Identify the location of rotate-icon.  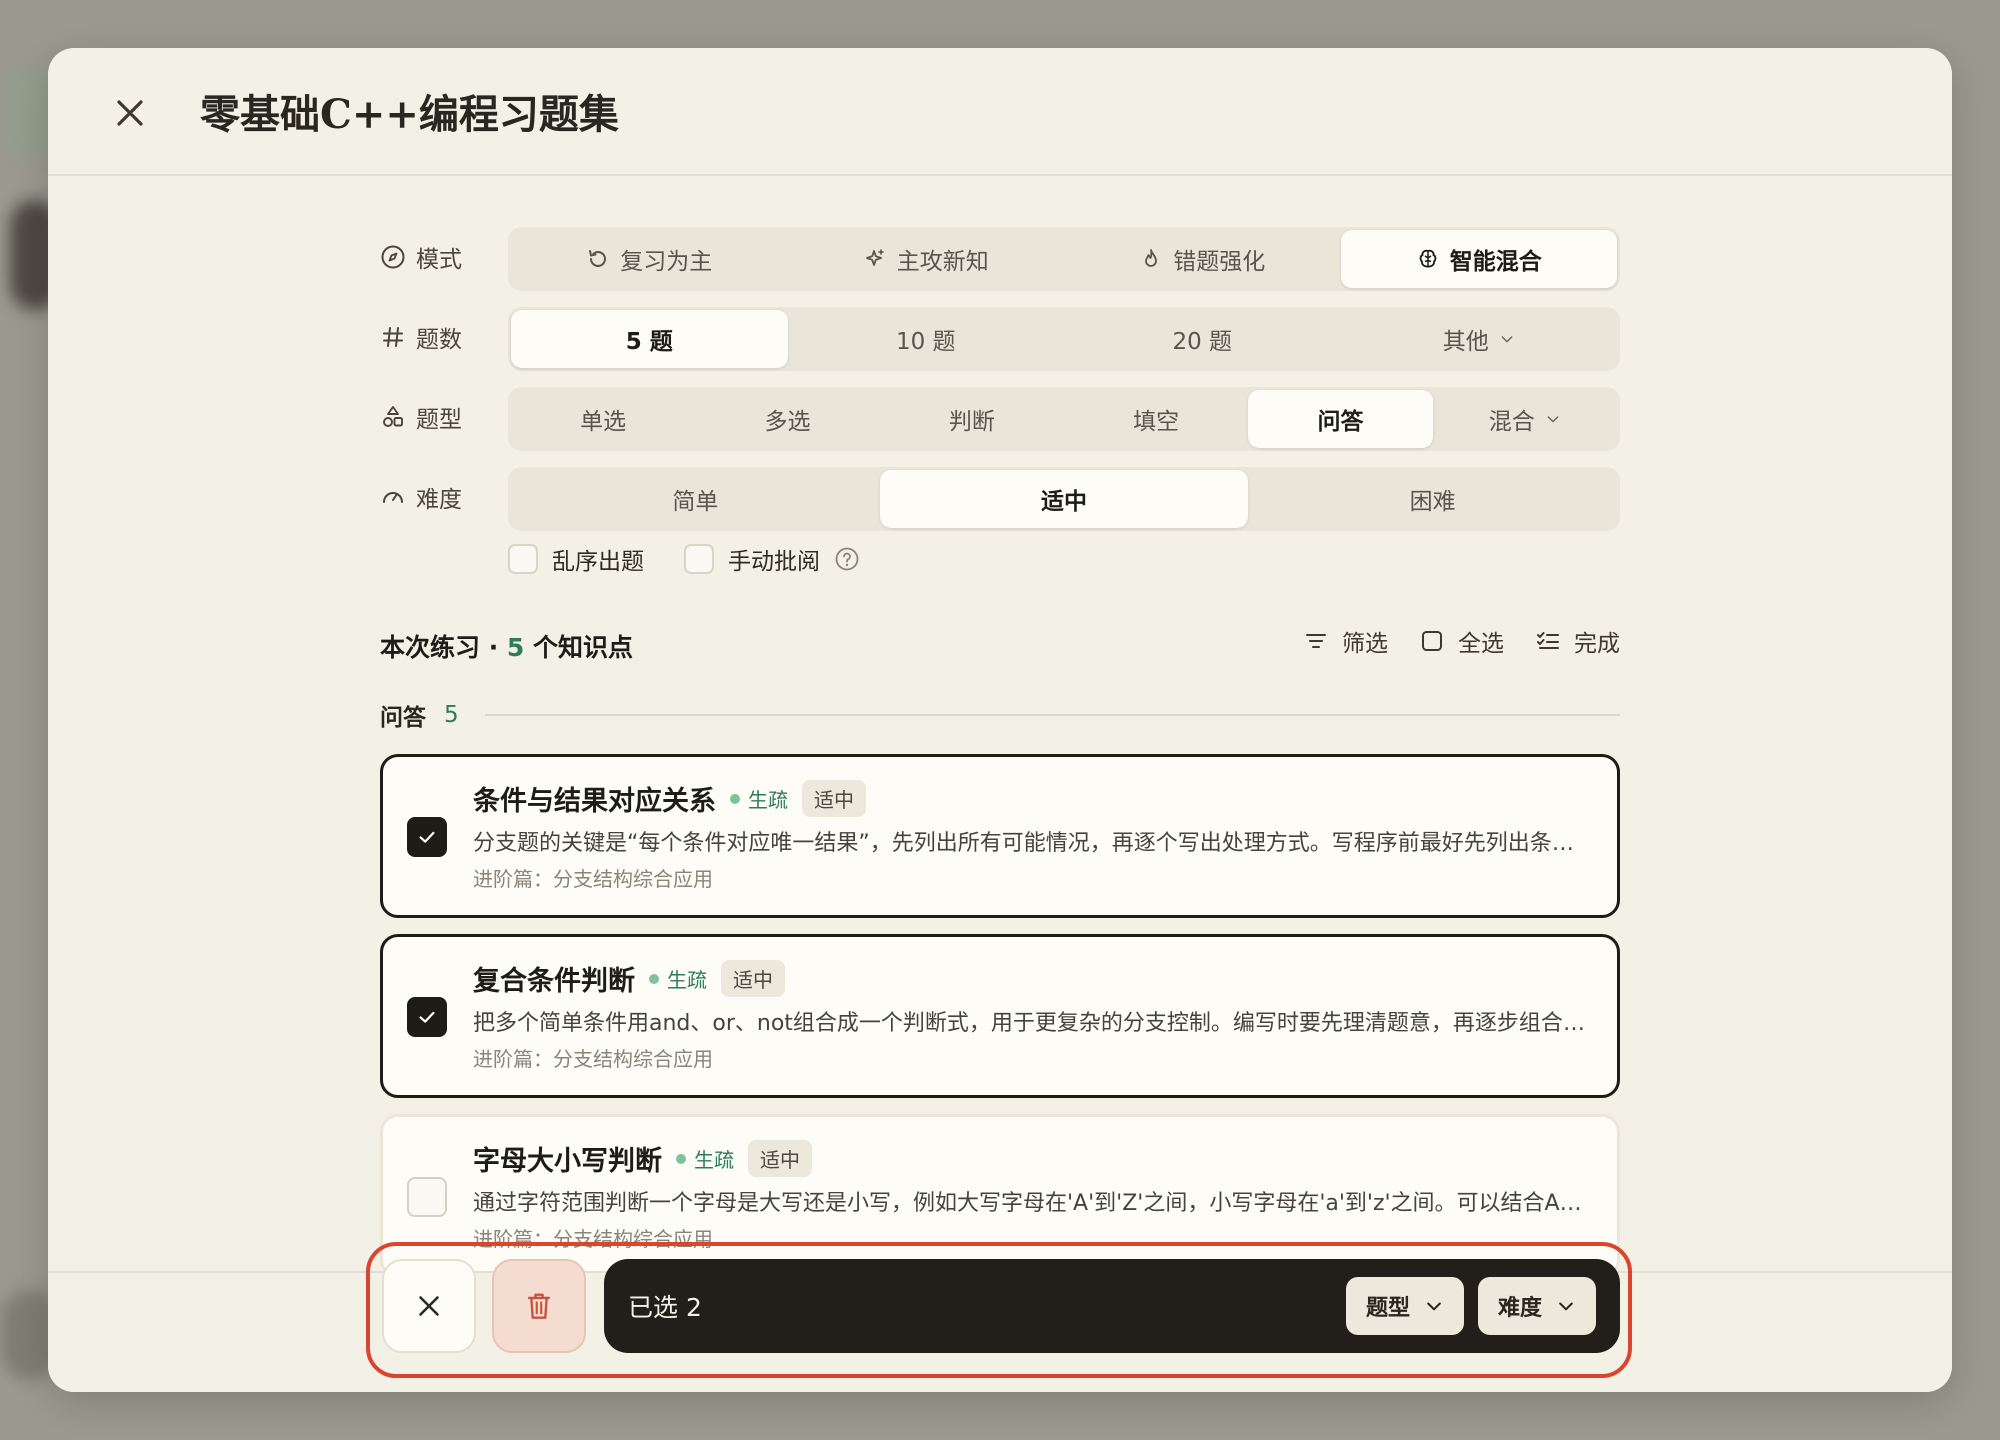
(598, 258).